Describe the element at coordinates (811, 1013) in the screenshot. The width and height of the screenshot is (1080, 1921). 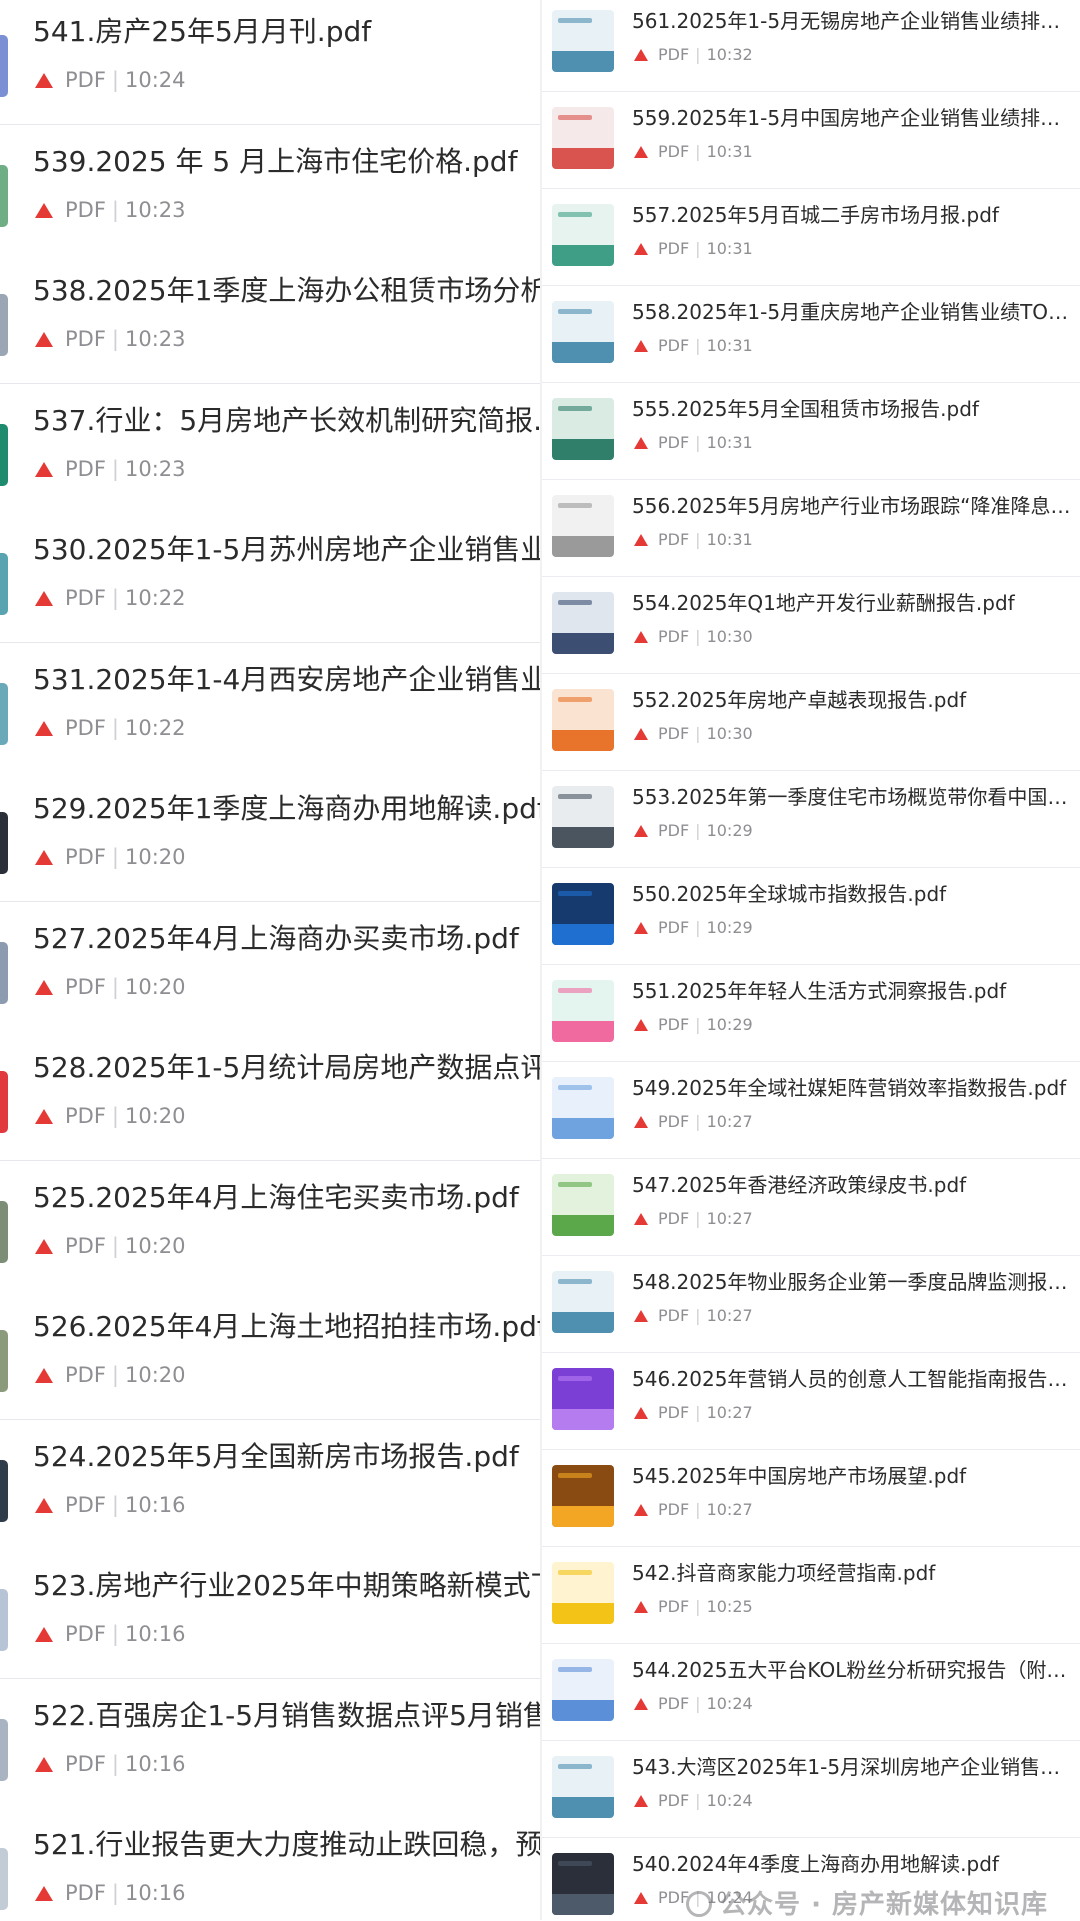
I see `file-list-item: 551.2025年年轻人生活方式洞察报告.pdf PDF | 10:29` at that location.